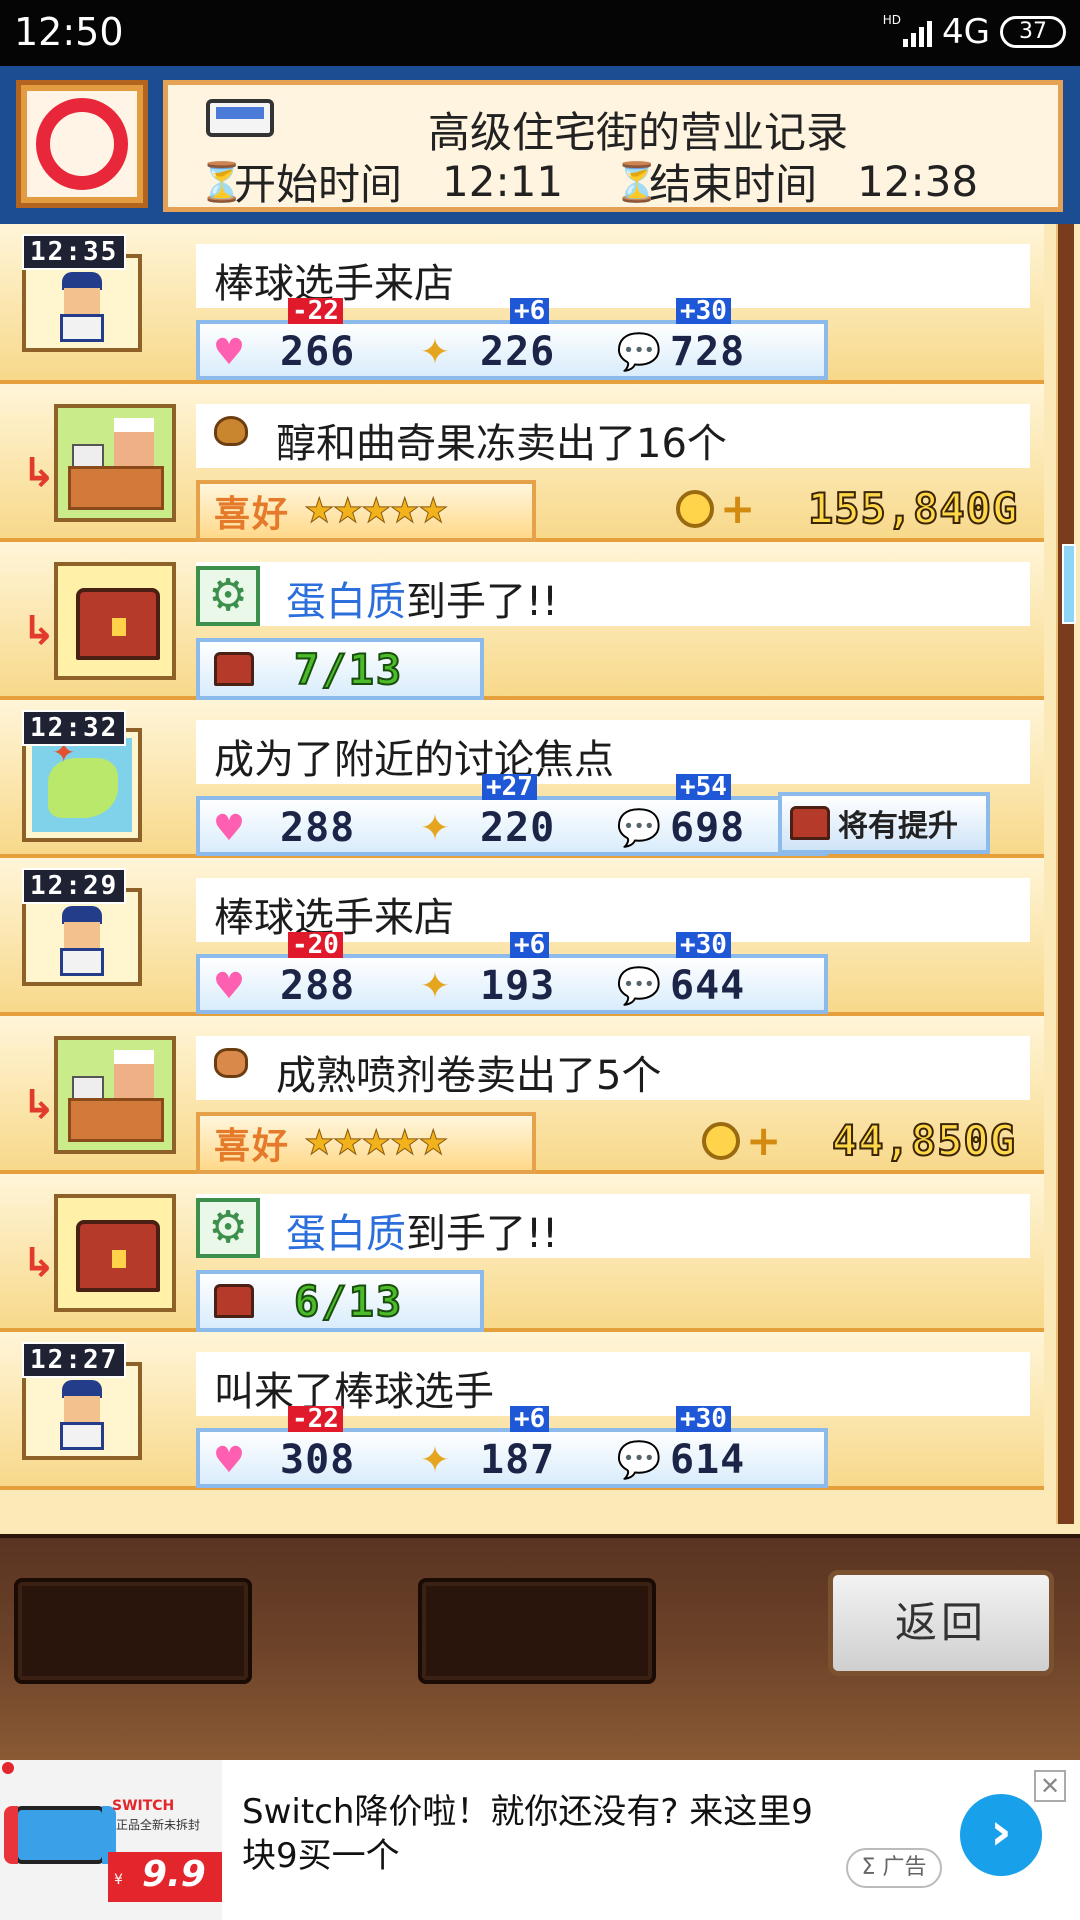 The image size is (1080, 1920). I want to click on ad-label: Σ 广告, so click(894, 1868).